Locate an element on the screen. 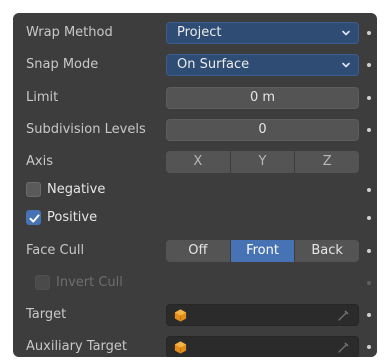  face-cull-label: Face Cull is located at coordinates (55, 250).